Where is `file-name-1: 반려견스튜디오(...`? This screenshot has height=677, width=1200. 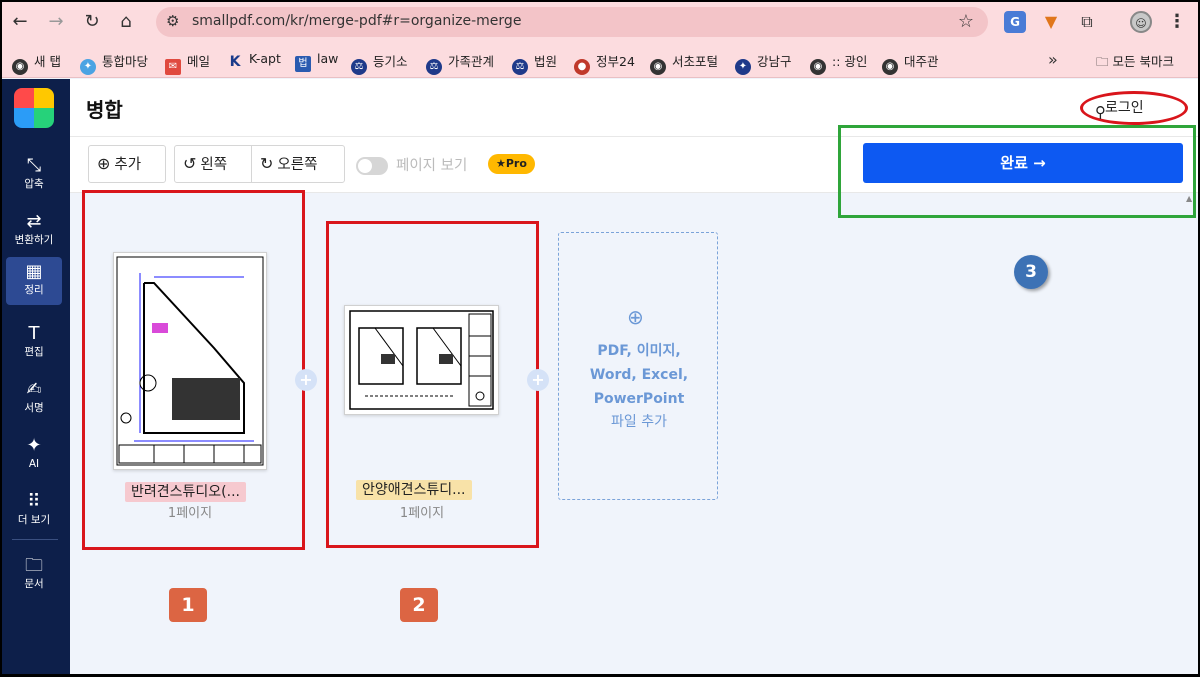 file-name-1: 반려견스튜디오(... is located at coordinates (185, 492).